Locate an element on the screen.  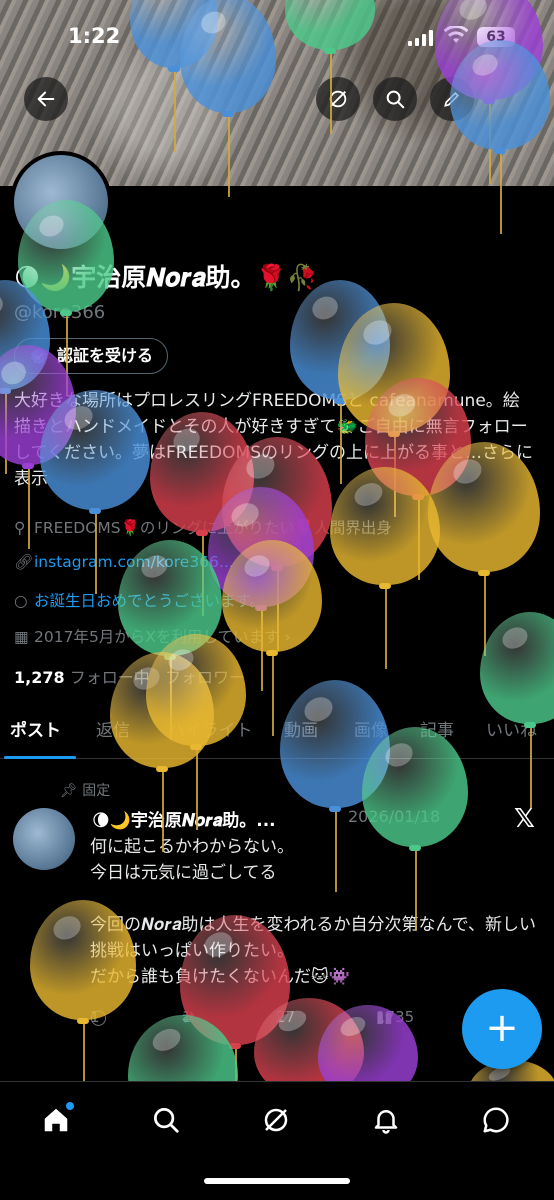
following-label: フォロー中 is located at coordinates (109, 677).